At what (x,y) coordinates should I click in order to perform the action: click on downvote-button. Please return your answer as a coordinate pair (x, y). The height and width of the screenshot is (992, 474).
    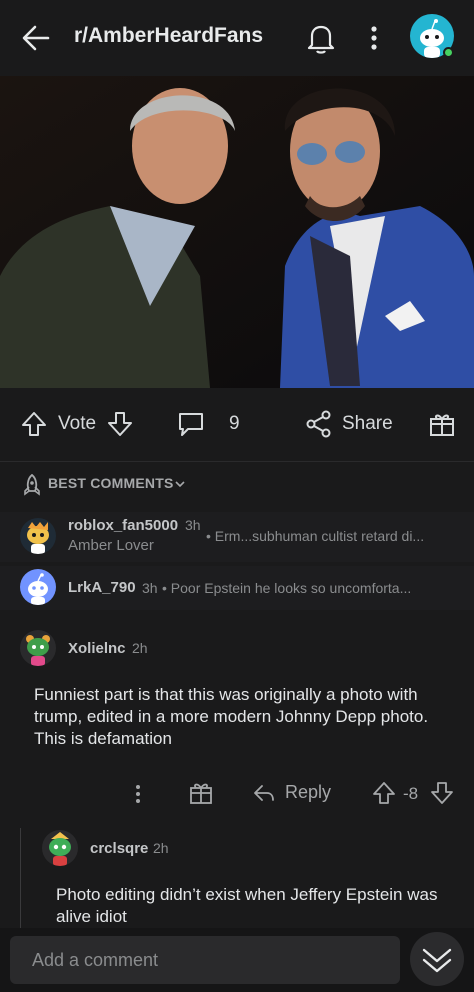
    Looking at the image, I should click on (120, 427).